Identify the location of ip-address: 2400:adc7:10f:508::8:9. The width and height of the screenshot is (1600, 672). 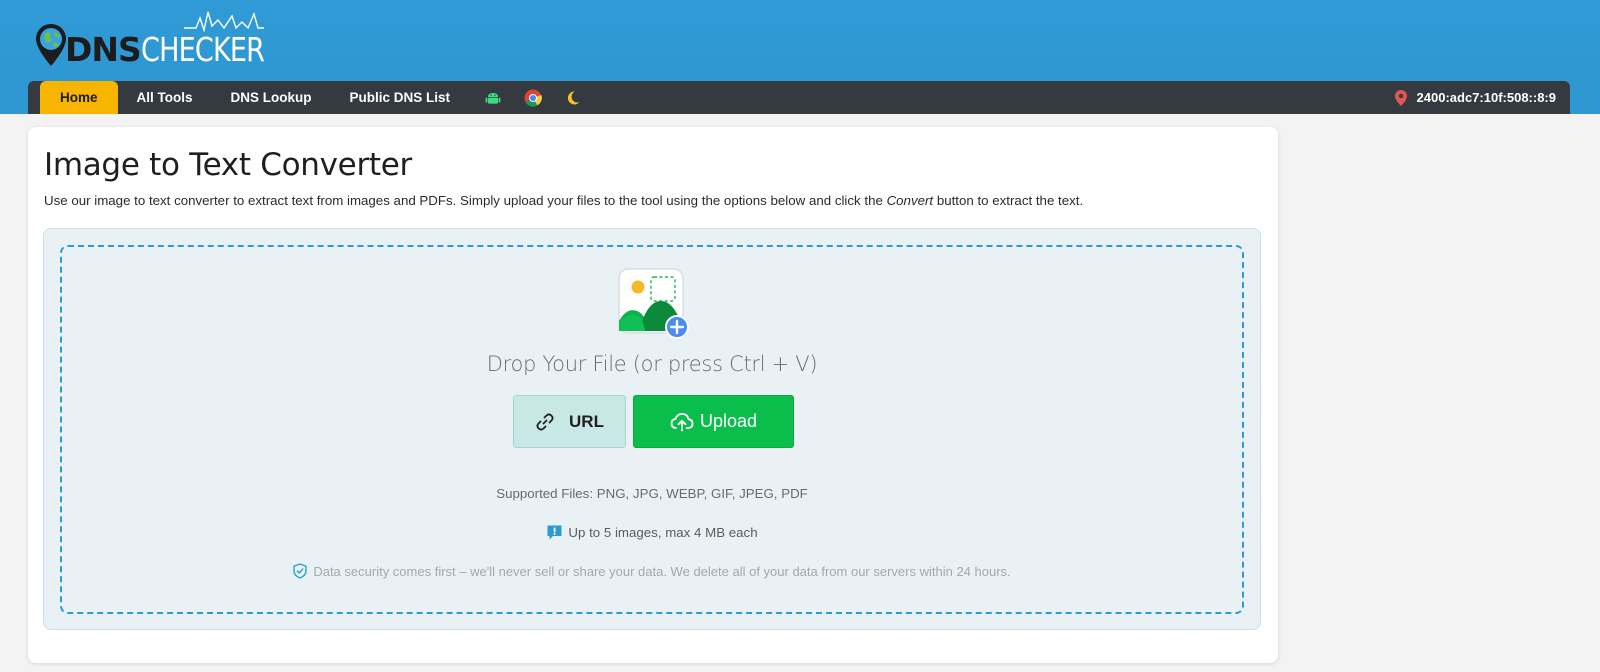
(1475, 97).